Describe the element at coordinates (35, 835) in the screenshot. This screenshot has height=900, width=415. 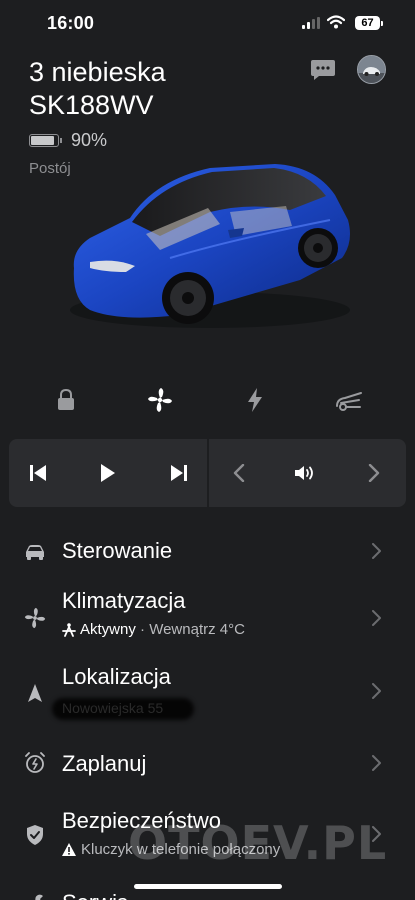
I see `shield-icon` at that location.